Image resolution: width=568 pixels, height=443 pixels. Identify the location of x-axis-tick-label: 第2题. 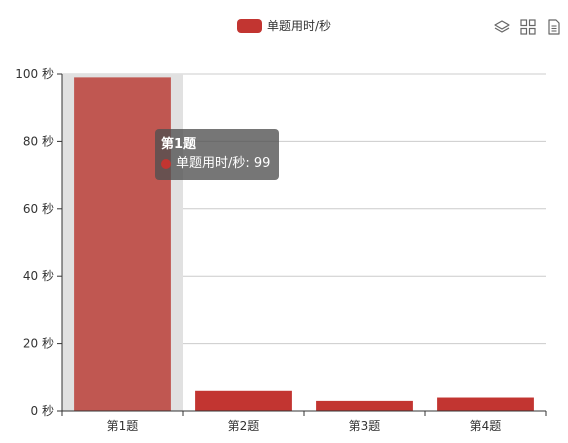
(244, 426).